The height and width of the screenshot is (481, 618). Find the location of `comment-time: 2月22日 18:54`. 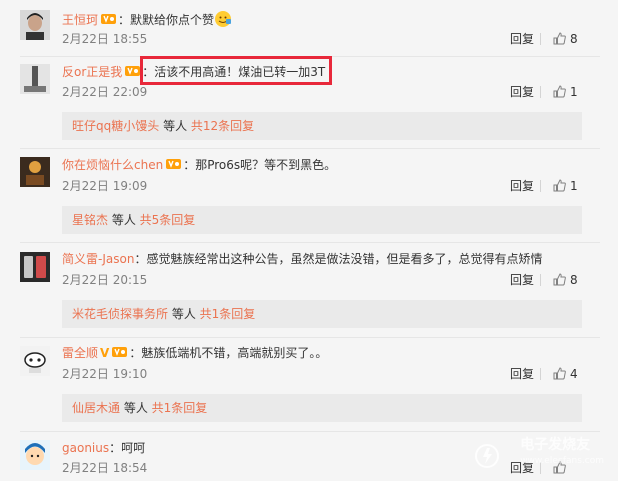

comment-time: 2月22日 18:54 is located at coordinates (105, 468).